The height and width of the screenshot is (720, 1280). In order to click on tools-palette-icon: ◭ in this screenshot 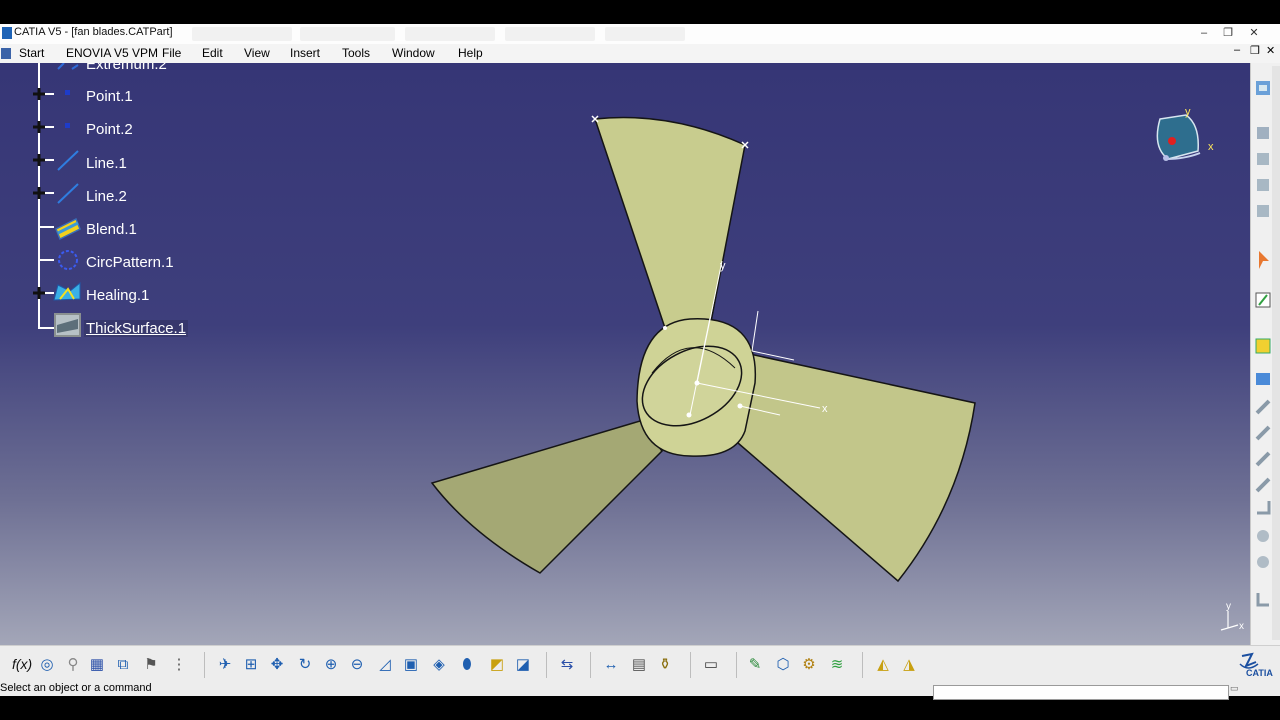, I will do `click(883, 665)`.